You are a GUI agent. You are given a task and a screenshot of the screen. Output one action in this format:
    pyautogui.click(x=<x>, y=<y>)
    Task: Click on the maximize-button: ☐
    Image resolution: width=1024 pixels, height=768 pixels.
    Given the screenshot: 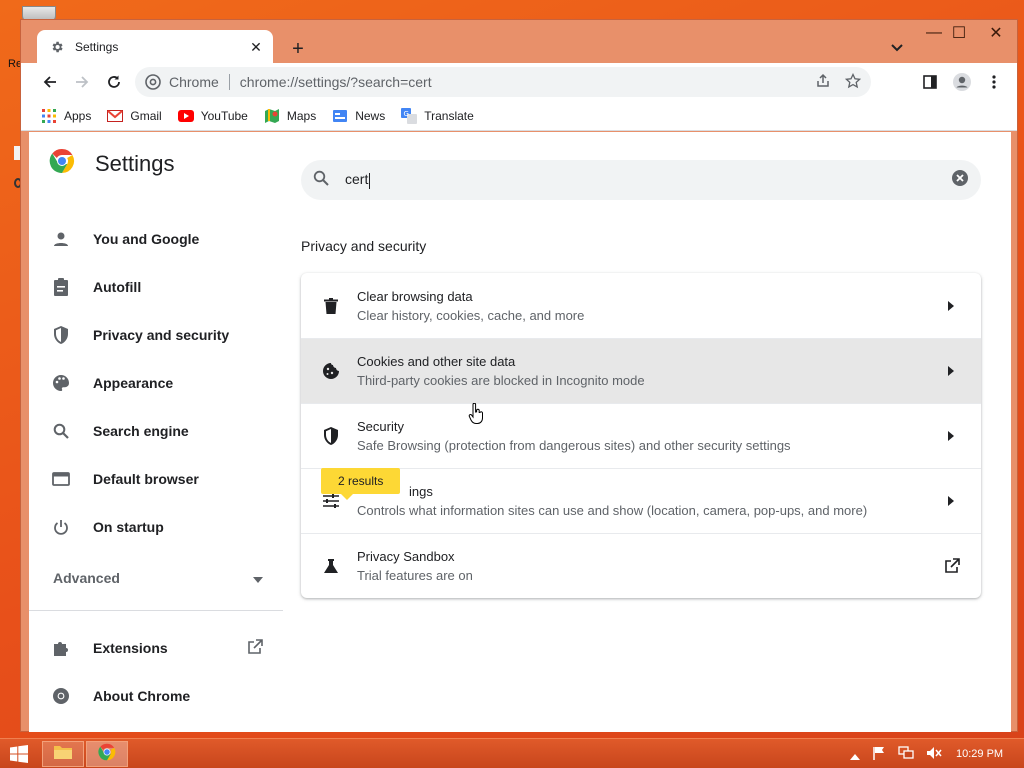 What is the action you would take?
    pyautogui.click(x=959, y=33)
    